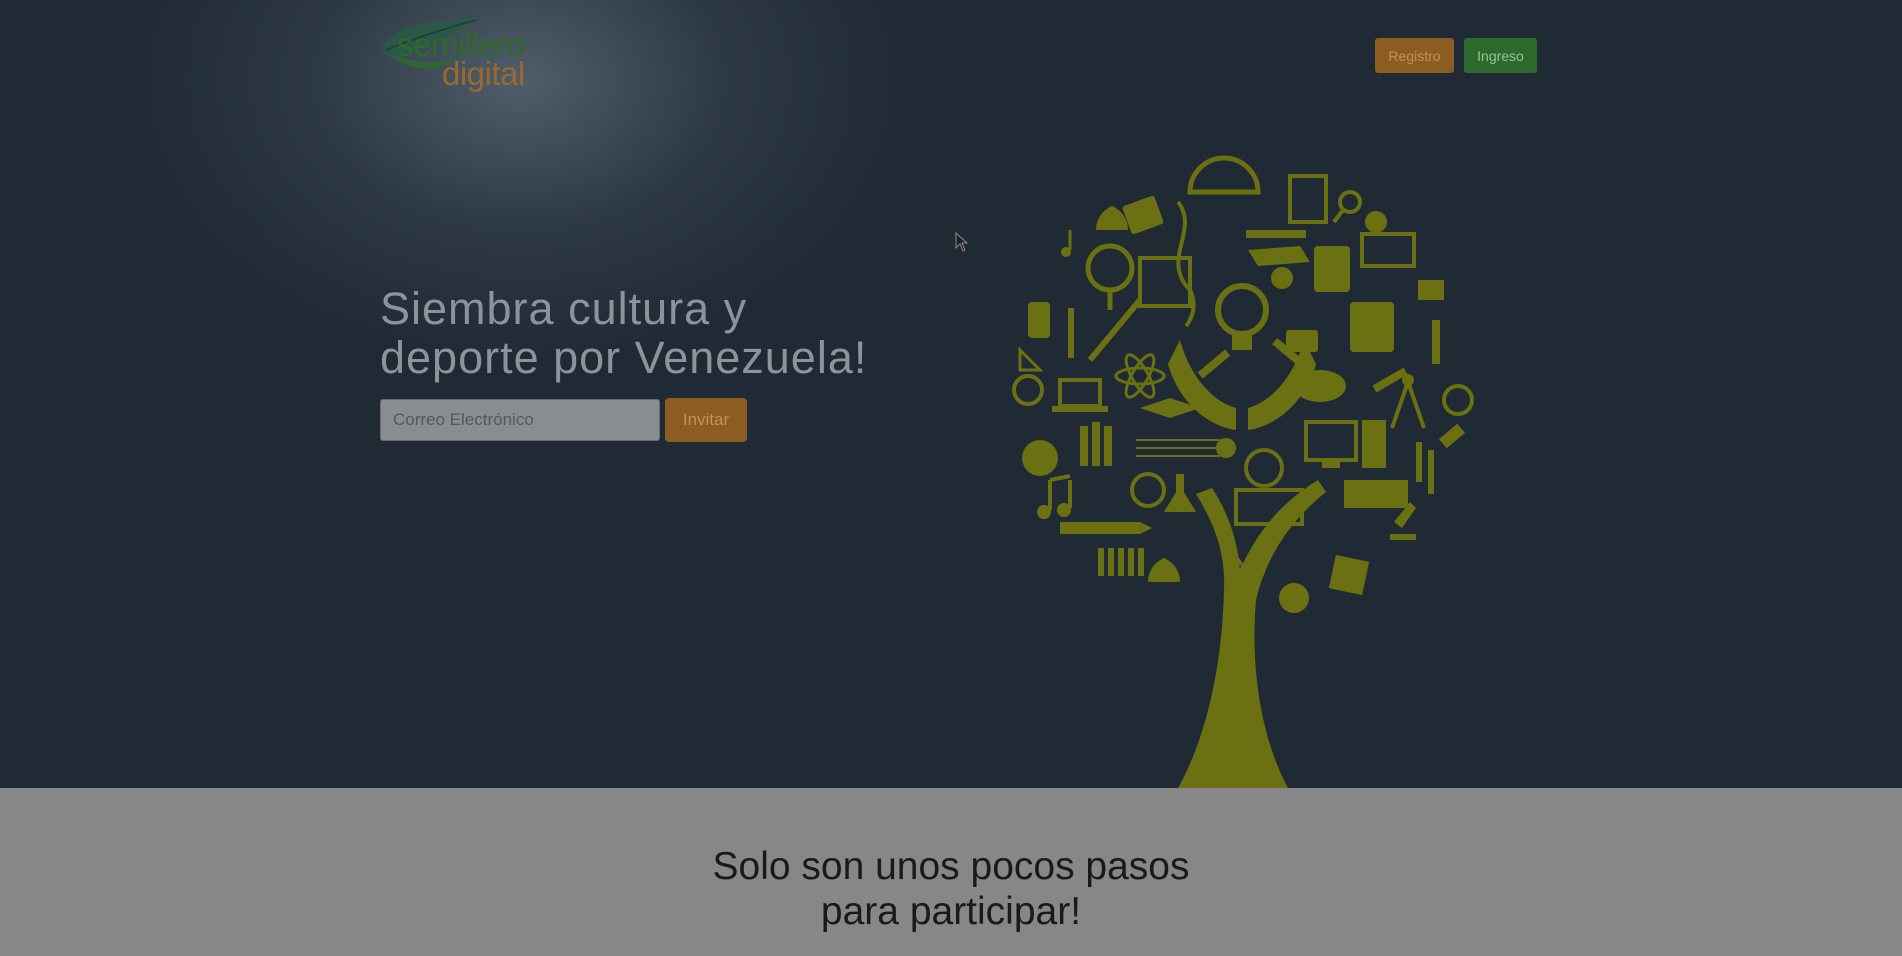  I want to click on logo-word-digital: digital, so click(483, 73).